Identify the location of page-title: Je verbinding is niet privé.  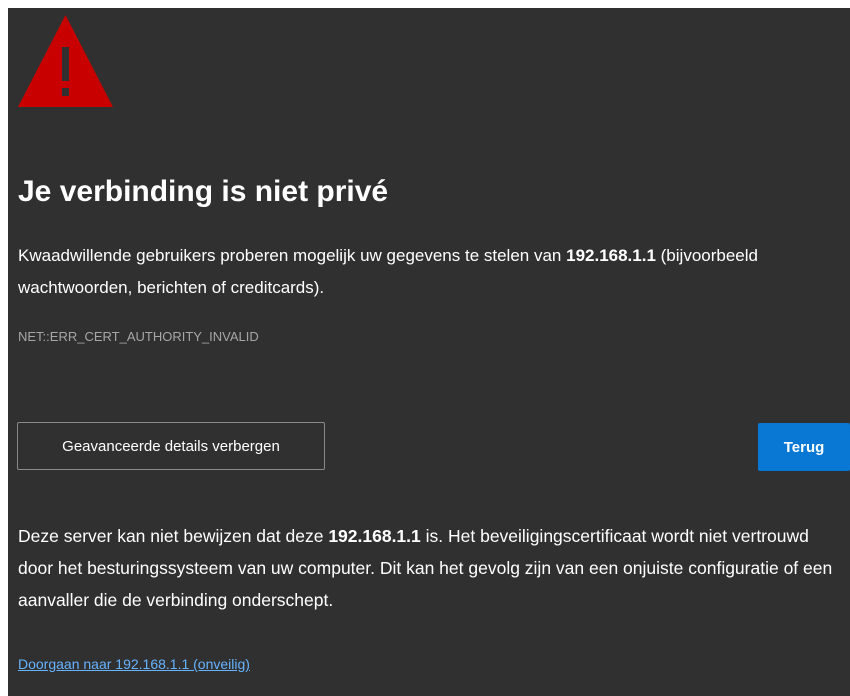
(203, 191).